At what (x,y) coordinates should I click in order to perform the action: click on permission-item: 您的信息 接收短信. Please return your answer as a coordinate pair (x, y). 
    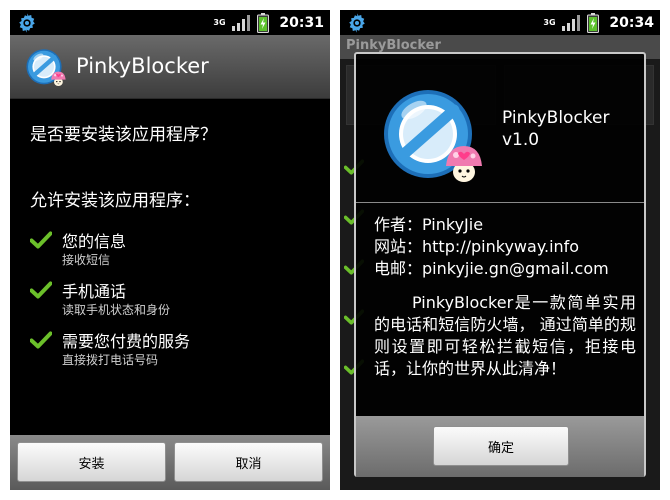
    Looking at the image, I should click on (175, 253).